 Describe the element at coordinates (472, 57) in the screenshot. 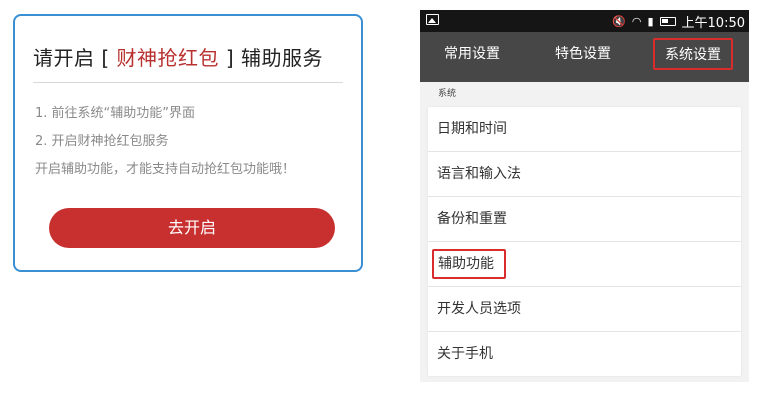

I see `tab-common-settings: 常用设置` at that location.